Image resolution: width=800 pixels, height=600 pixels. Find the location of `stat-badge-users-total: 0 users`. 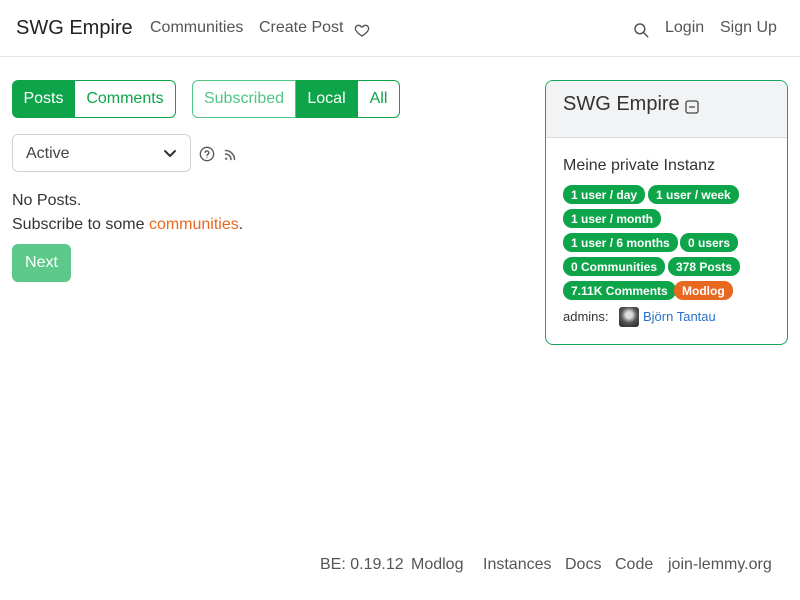

stat-badge-users-total: 0 users is located at coordinates (709, 242).